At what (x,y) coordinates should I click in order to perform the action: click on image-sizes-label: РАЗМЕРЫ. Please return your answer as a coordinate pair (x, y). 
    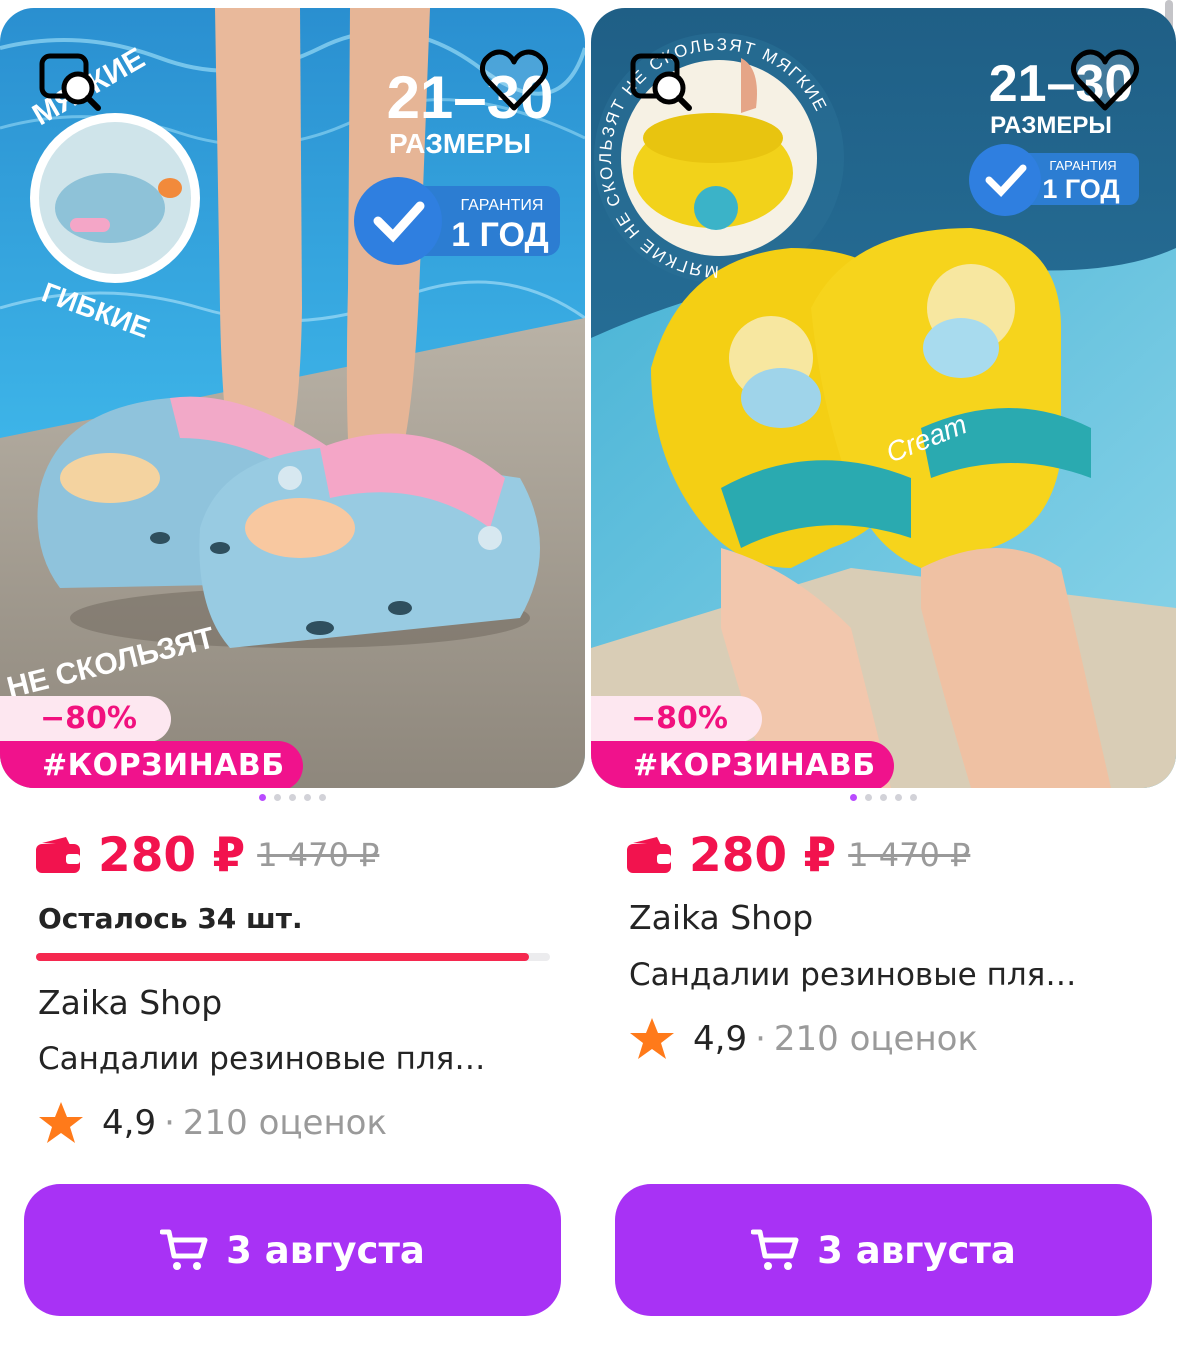
    Looking at the image, I should click on (460, 143).